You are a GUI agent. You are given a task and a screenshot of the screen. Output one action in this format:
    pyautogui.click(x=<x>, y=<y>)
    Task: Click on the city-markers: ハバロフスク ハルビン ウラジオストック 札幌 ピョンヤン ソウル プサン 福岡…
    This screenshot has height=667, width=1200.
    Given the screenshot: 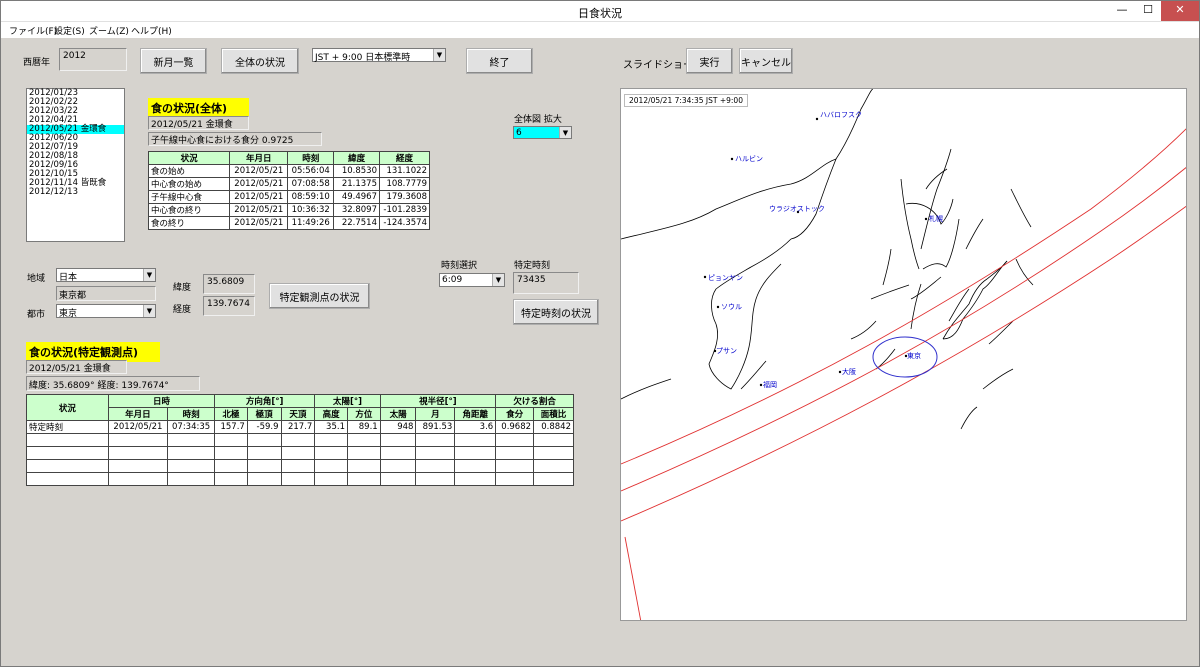 What is the action you would take?
    pyautogui.click(x=823, y=250)
    